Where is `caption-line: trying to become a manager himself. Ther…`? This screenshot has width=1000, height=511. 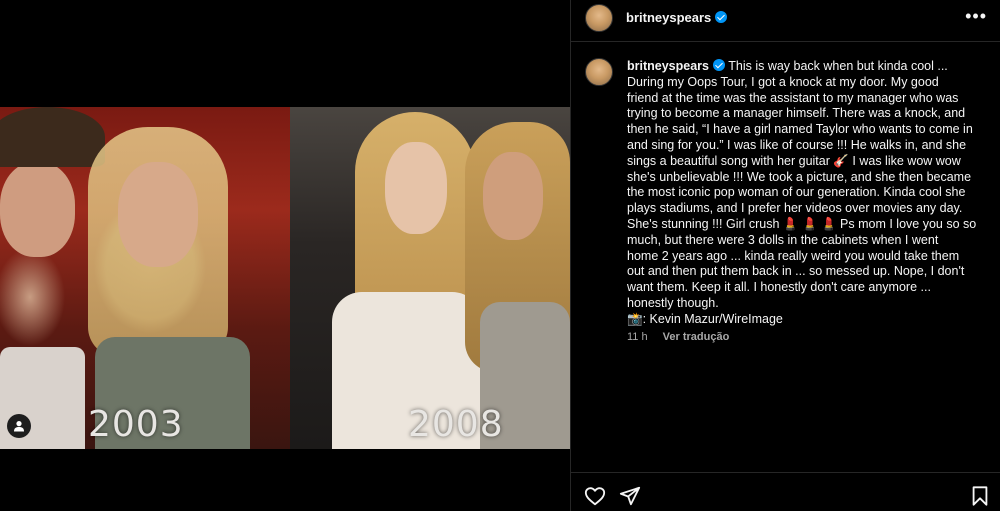
caption-line: trying to become a manager himself. Ther… is located at coordinates (796, 113).